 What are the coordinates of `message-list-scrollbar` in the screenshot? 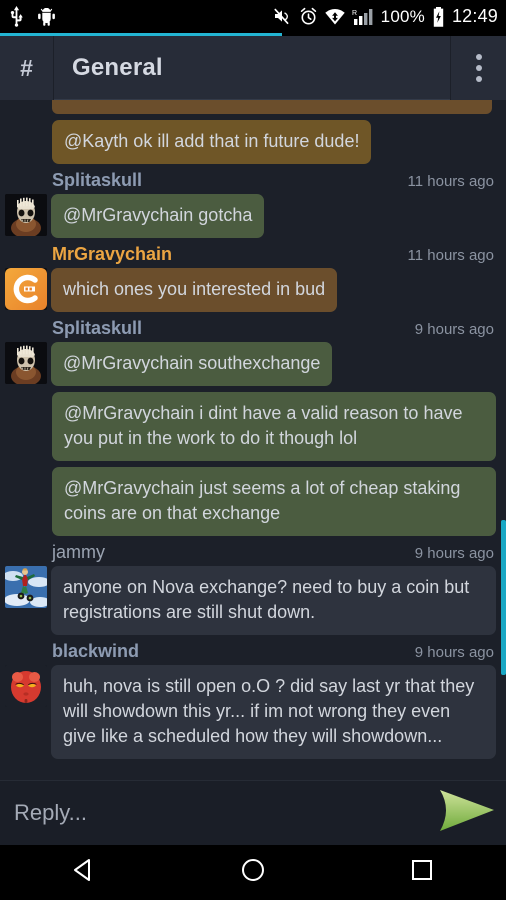 It's located at (503, 597).